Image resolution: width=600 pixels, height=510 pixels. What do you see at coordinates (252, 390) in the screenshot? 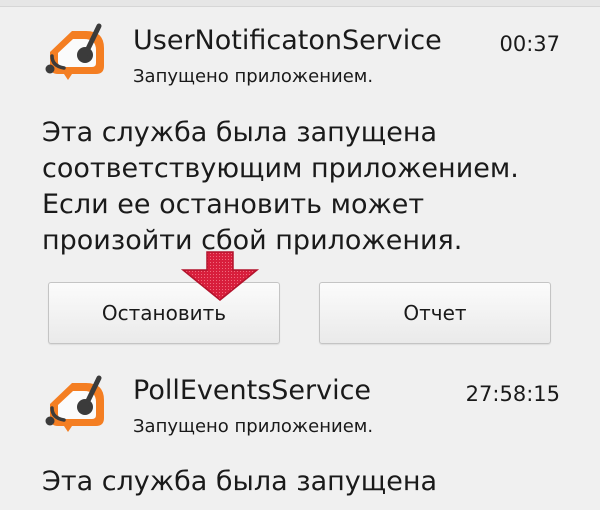
I see `service-name: PollEventsService` at bounding box center [252, 390].